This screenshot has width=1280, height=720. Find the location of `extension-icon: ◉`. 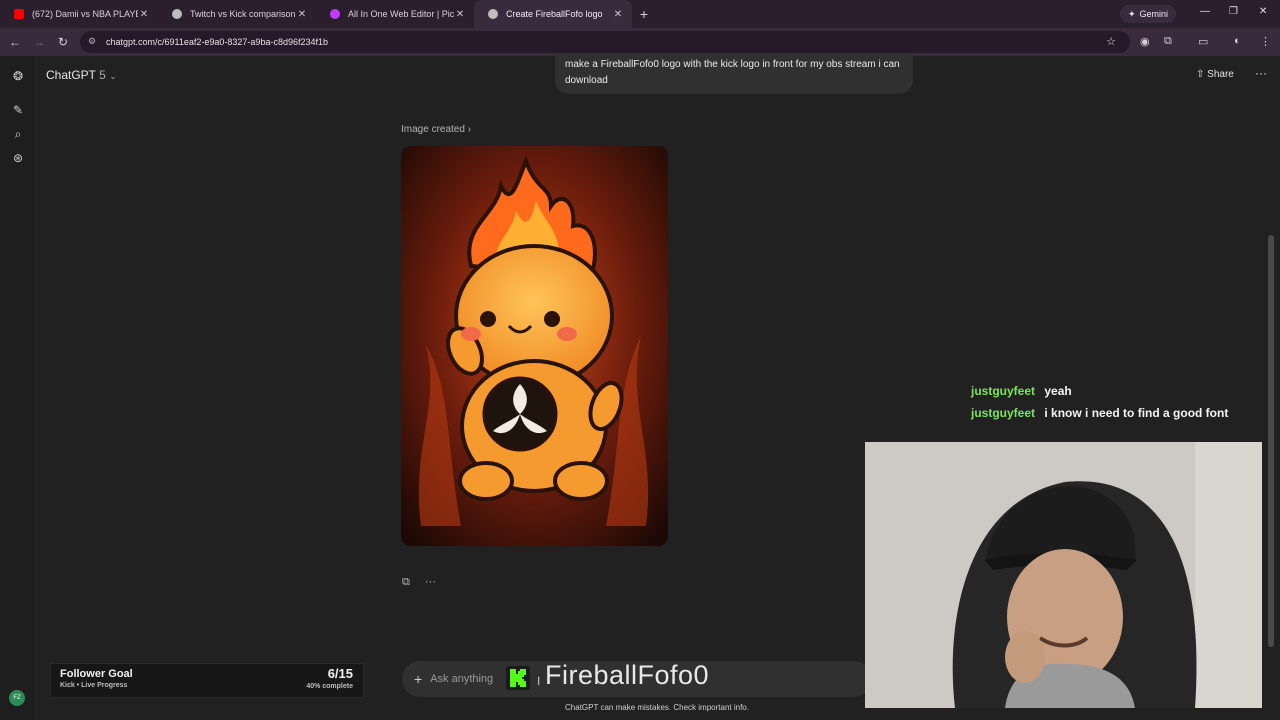

extension-icon: ◉ is located at coordinates (1145, 41).